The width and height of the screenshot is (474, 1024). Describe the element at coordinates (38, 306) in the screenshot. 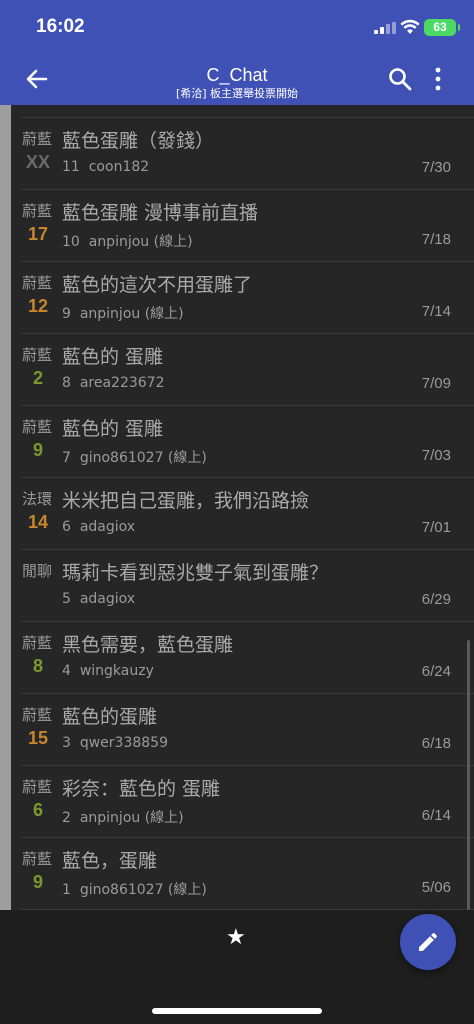

I see `post-recommend-count: 12` at that location.